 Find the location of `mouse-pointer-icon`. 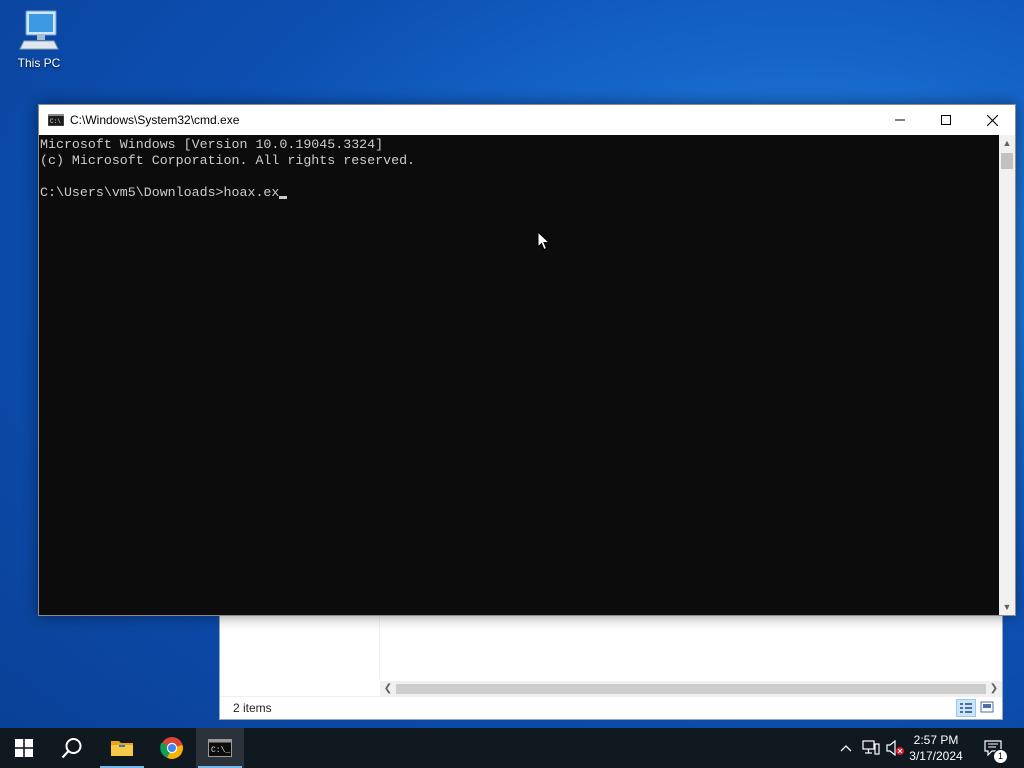

mouse-pointer-icon is located at coordinates (543, 241).